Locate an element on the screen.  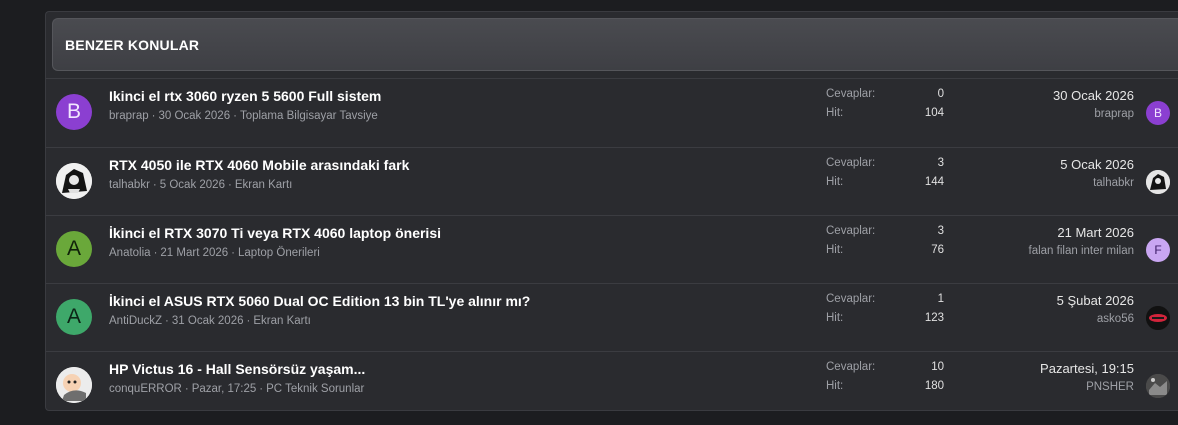
views-count: 104 is located at coordinates (934, 113).